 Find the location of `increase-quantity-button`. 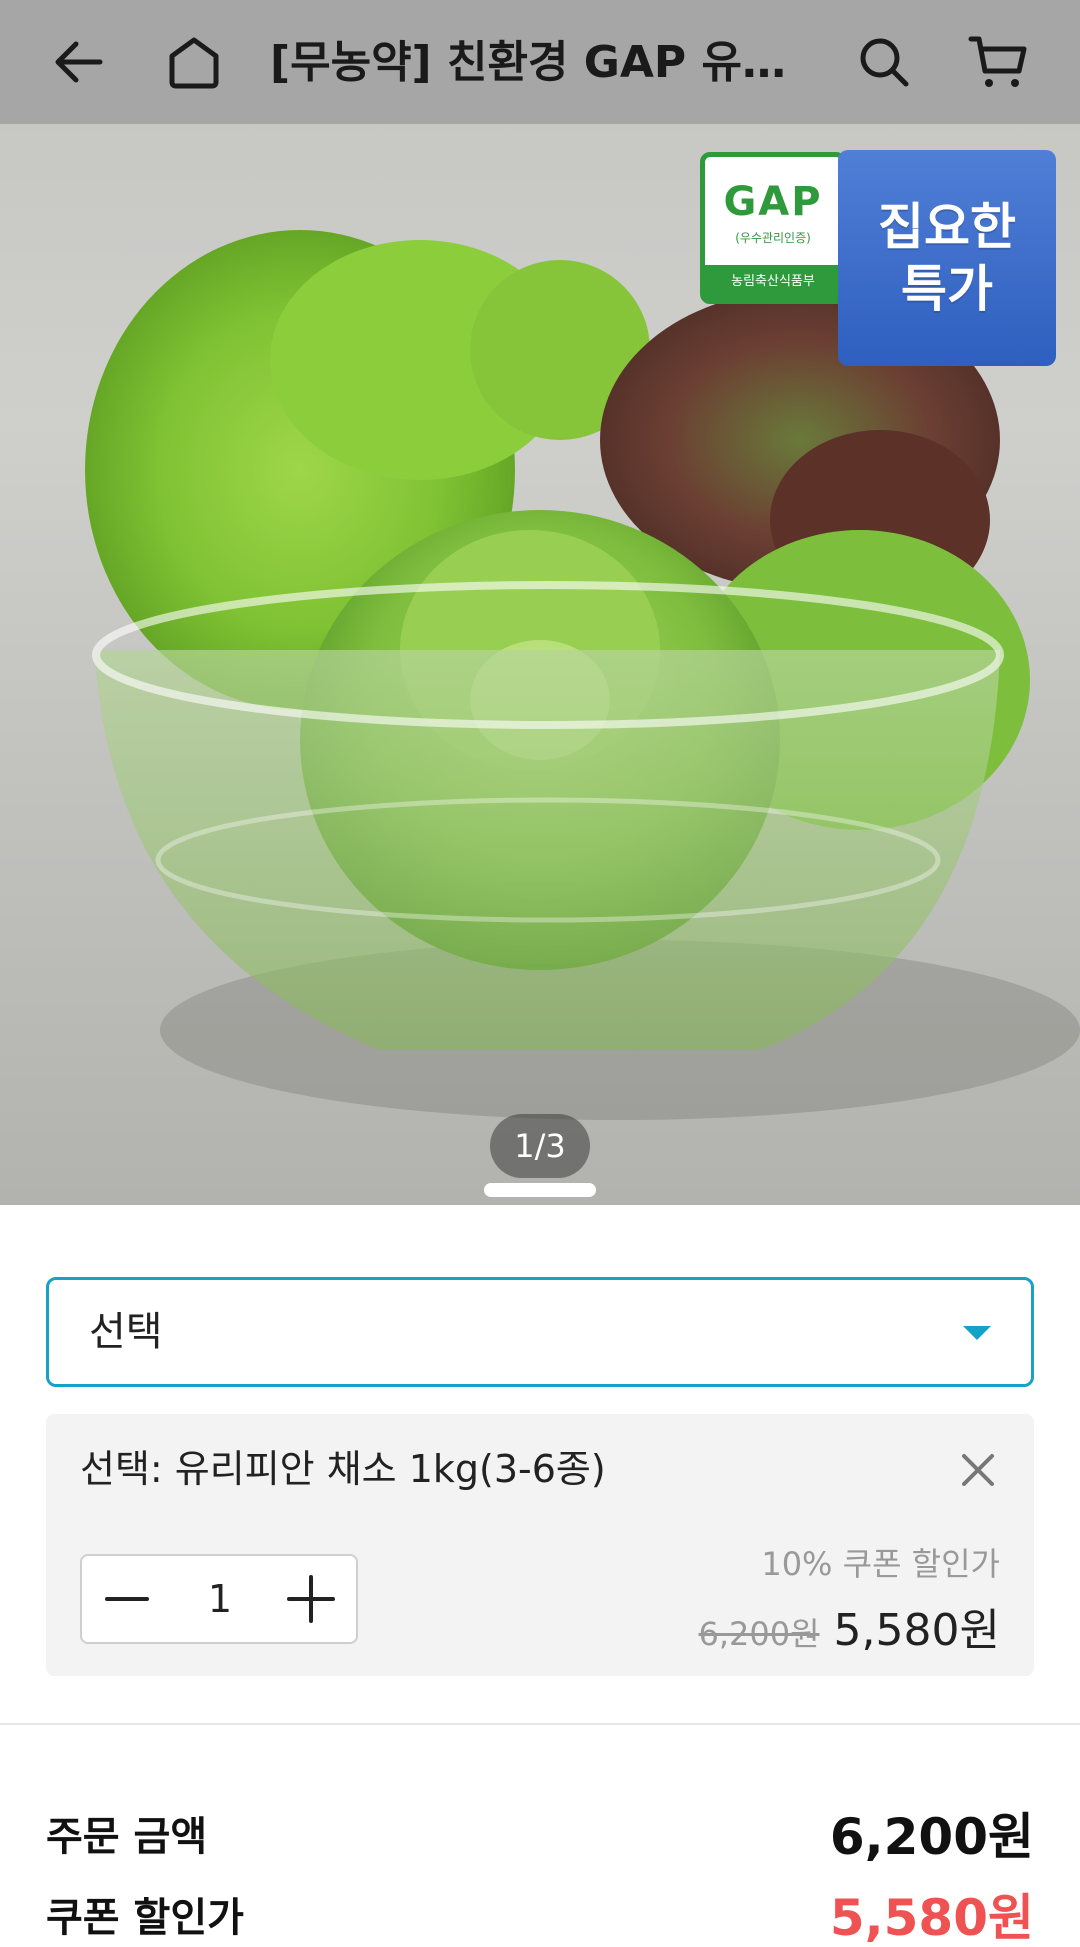

increase-quantity-button is located at coordinates (311, 1599).